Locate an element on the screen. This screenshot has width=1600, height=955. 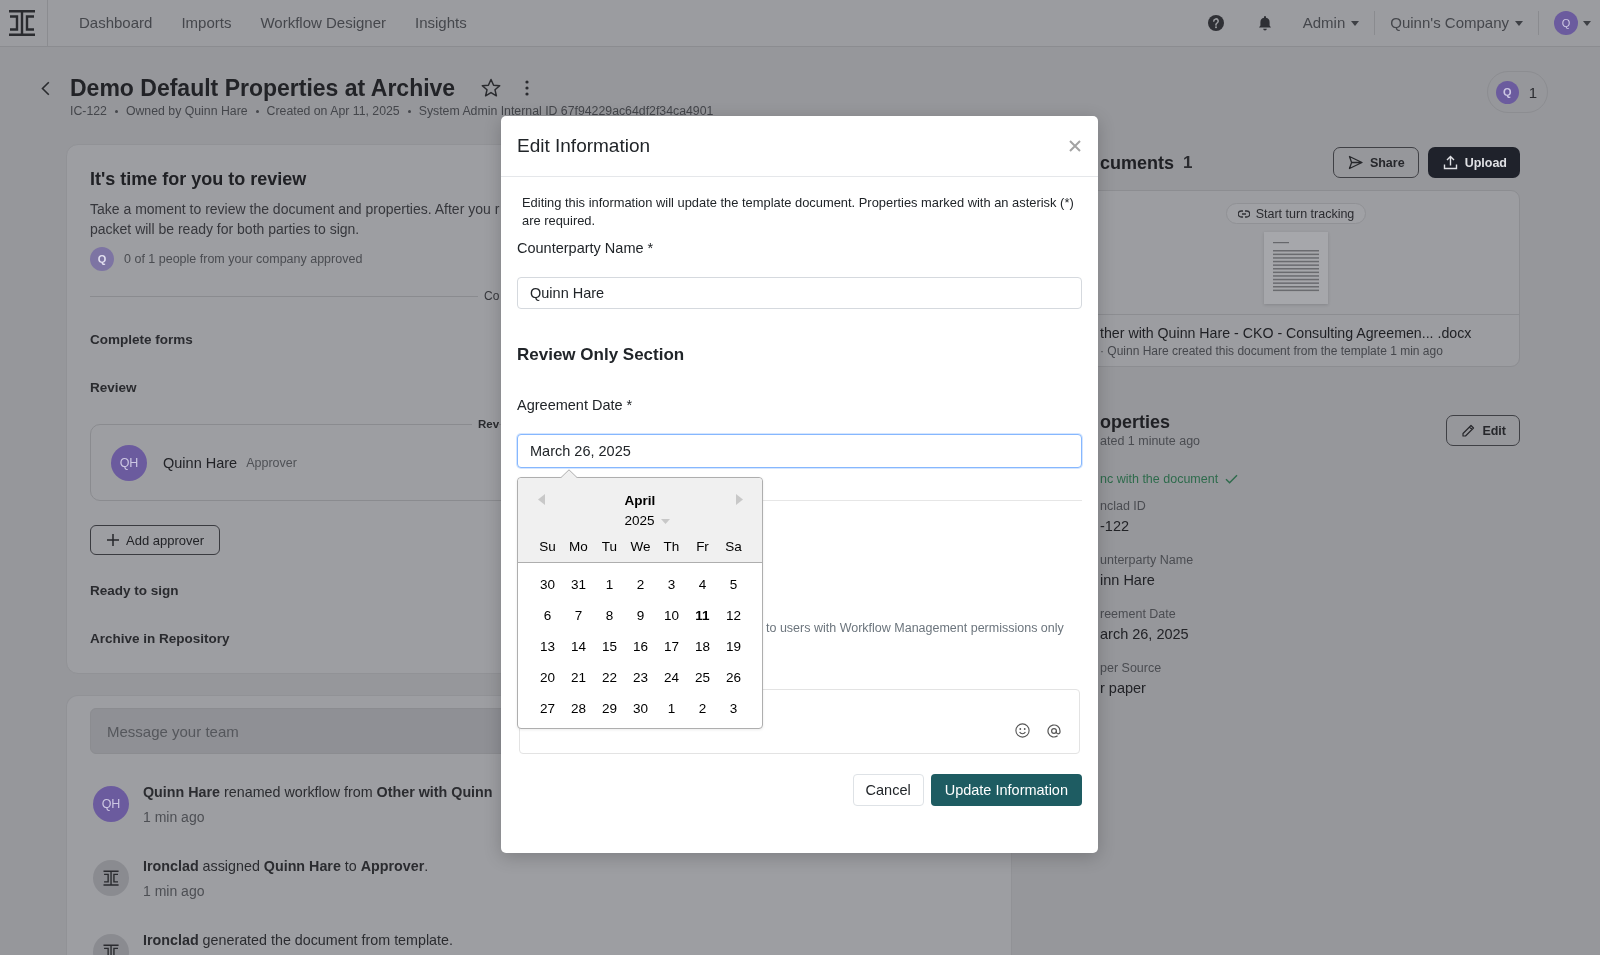
smiley-icon is located at coordinates (1022, 730).